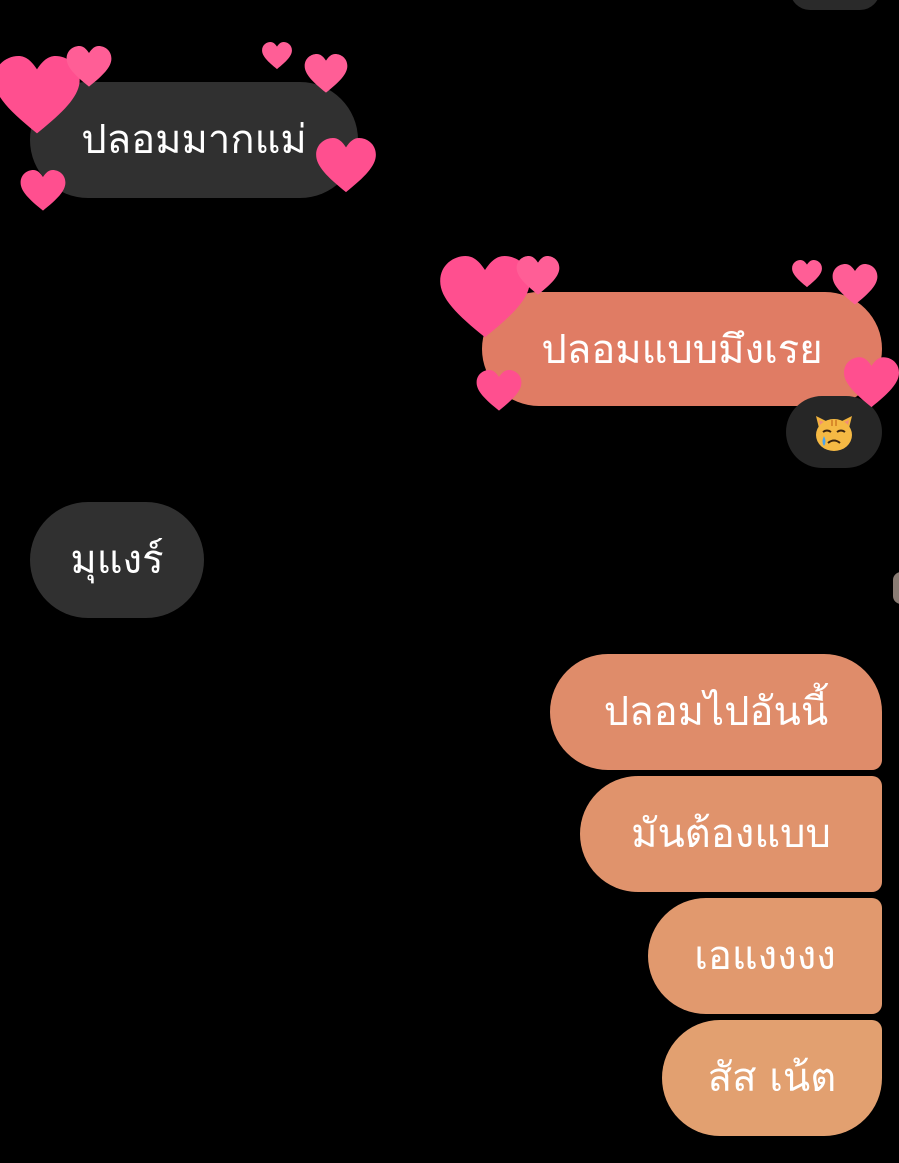 This screenshot has height=1163, width=899. Describe the element at coordinates (835, 5) in the screenshot. I see `previous-reaction-pill-partial` at that location.